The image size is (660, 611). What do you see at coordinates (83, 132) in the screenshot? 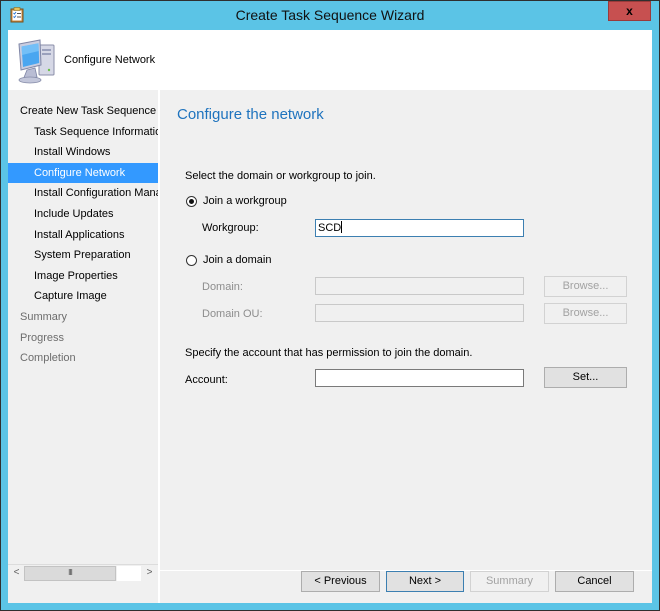
I see `nav-step-item: Task Sequence Information` at bounding box center [83, 132].